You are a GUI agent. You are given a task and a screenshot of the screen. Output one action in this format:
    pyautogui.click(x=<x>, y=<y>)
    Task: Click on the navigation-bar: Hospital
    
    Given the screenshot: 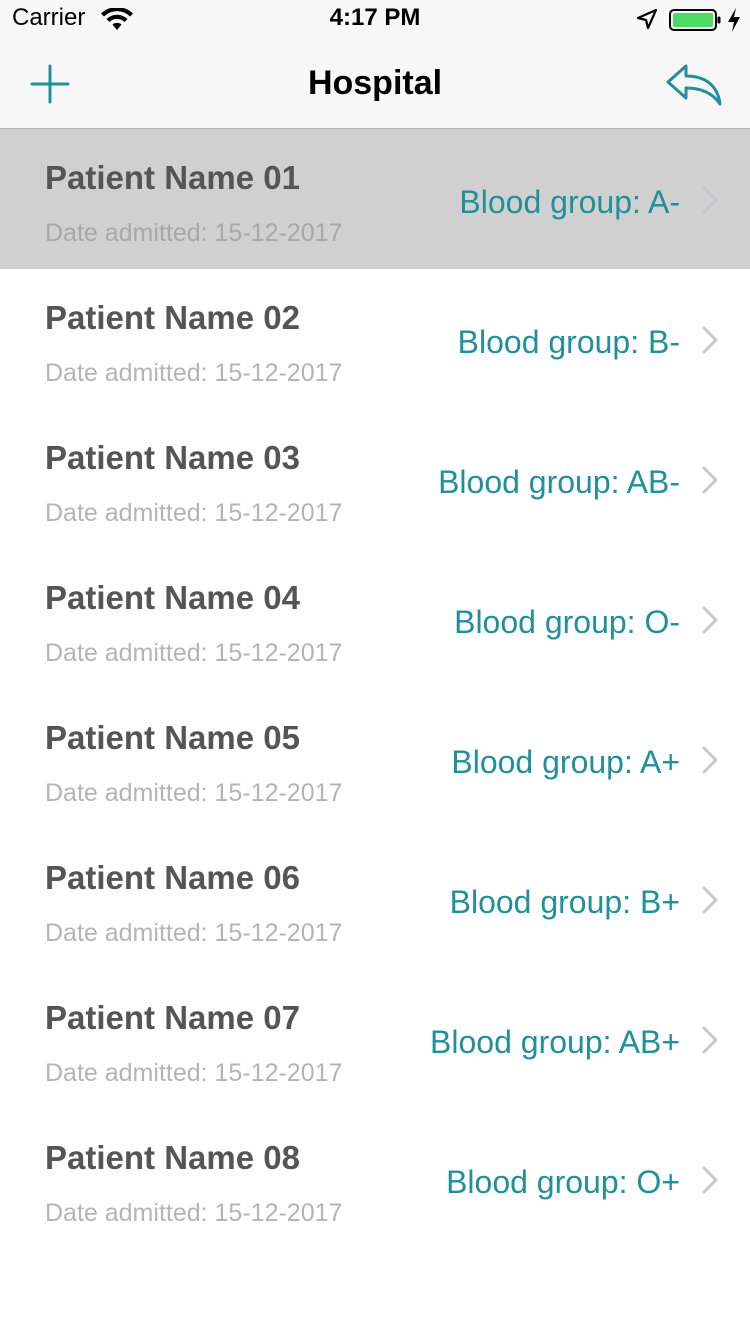 What is the action you would take?
    pyautogui.click(x=375, y=84)
    